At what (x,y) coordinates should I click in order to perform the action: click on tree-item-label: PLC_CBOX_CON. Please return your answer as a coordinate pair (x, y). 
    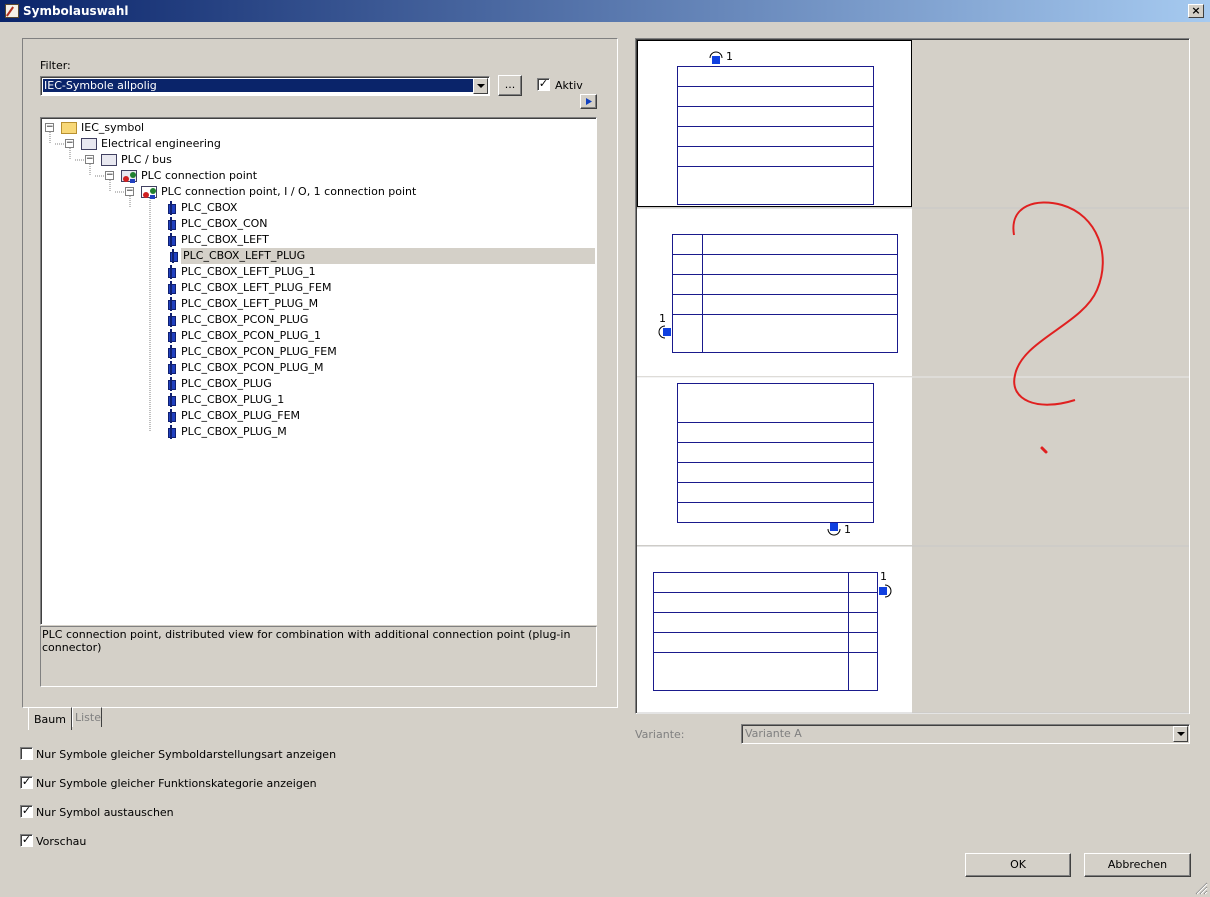
    Looking at the image, I should click on (224, 223).